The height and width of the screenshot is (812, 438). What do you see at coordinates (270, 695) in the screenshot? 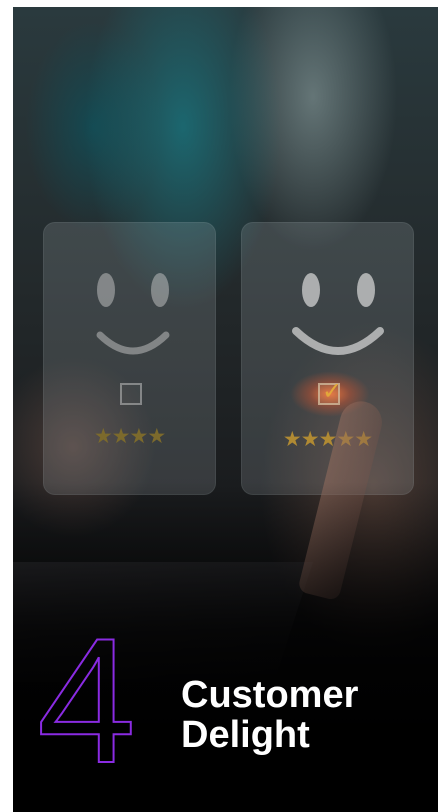
I see `title-line-1: Customer` at bounding box center [270, 695].